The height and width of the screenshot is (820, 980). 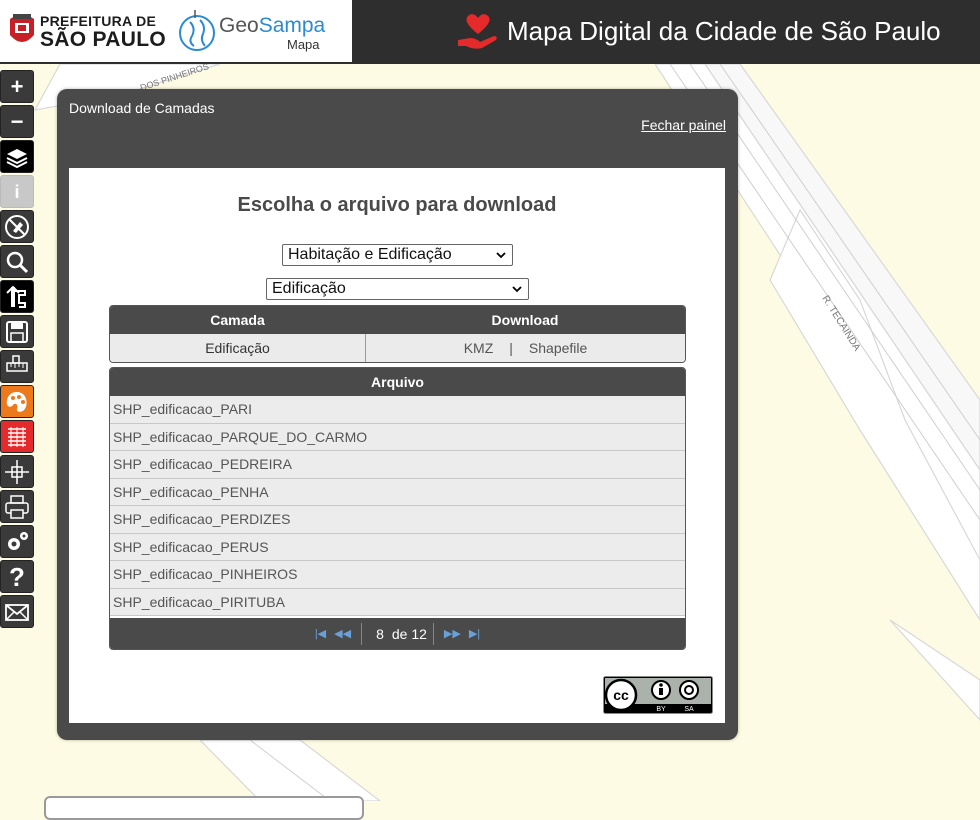 What do you see at coordinates (397, 289) in the screenshot?
I see `subcategory-select: Edificação` at bounding box center [397, 289].